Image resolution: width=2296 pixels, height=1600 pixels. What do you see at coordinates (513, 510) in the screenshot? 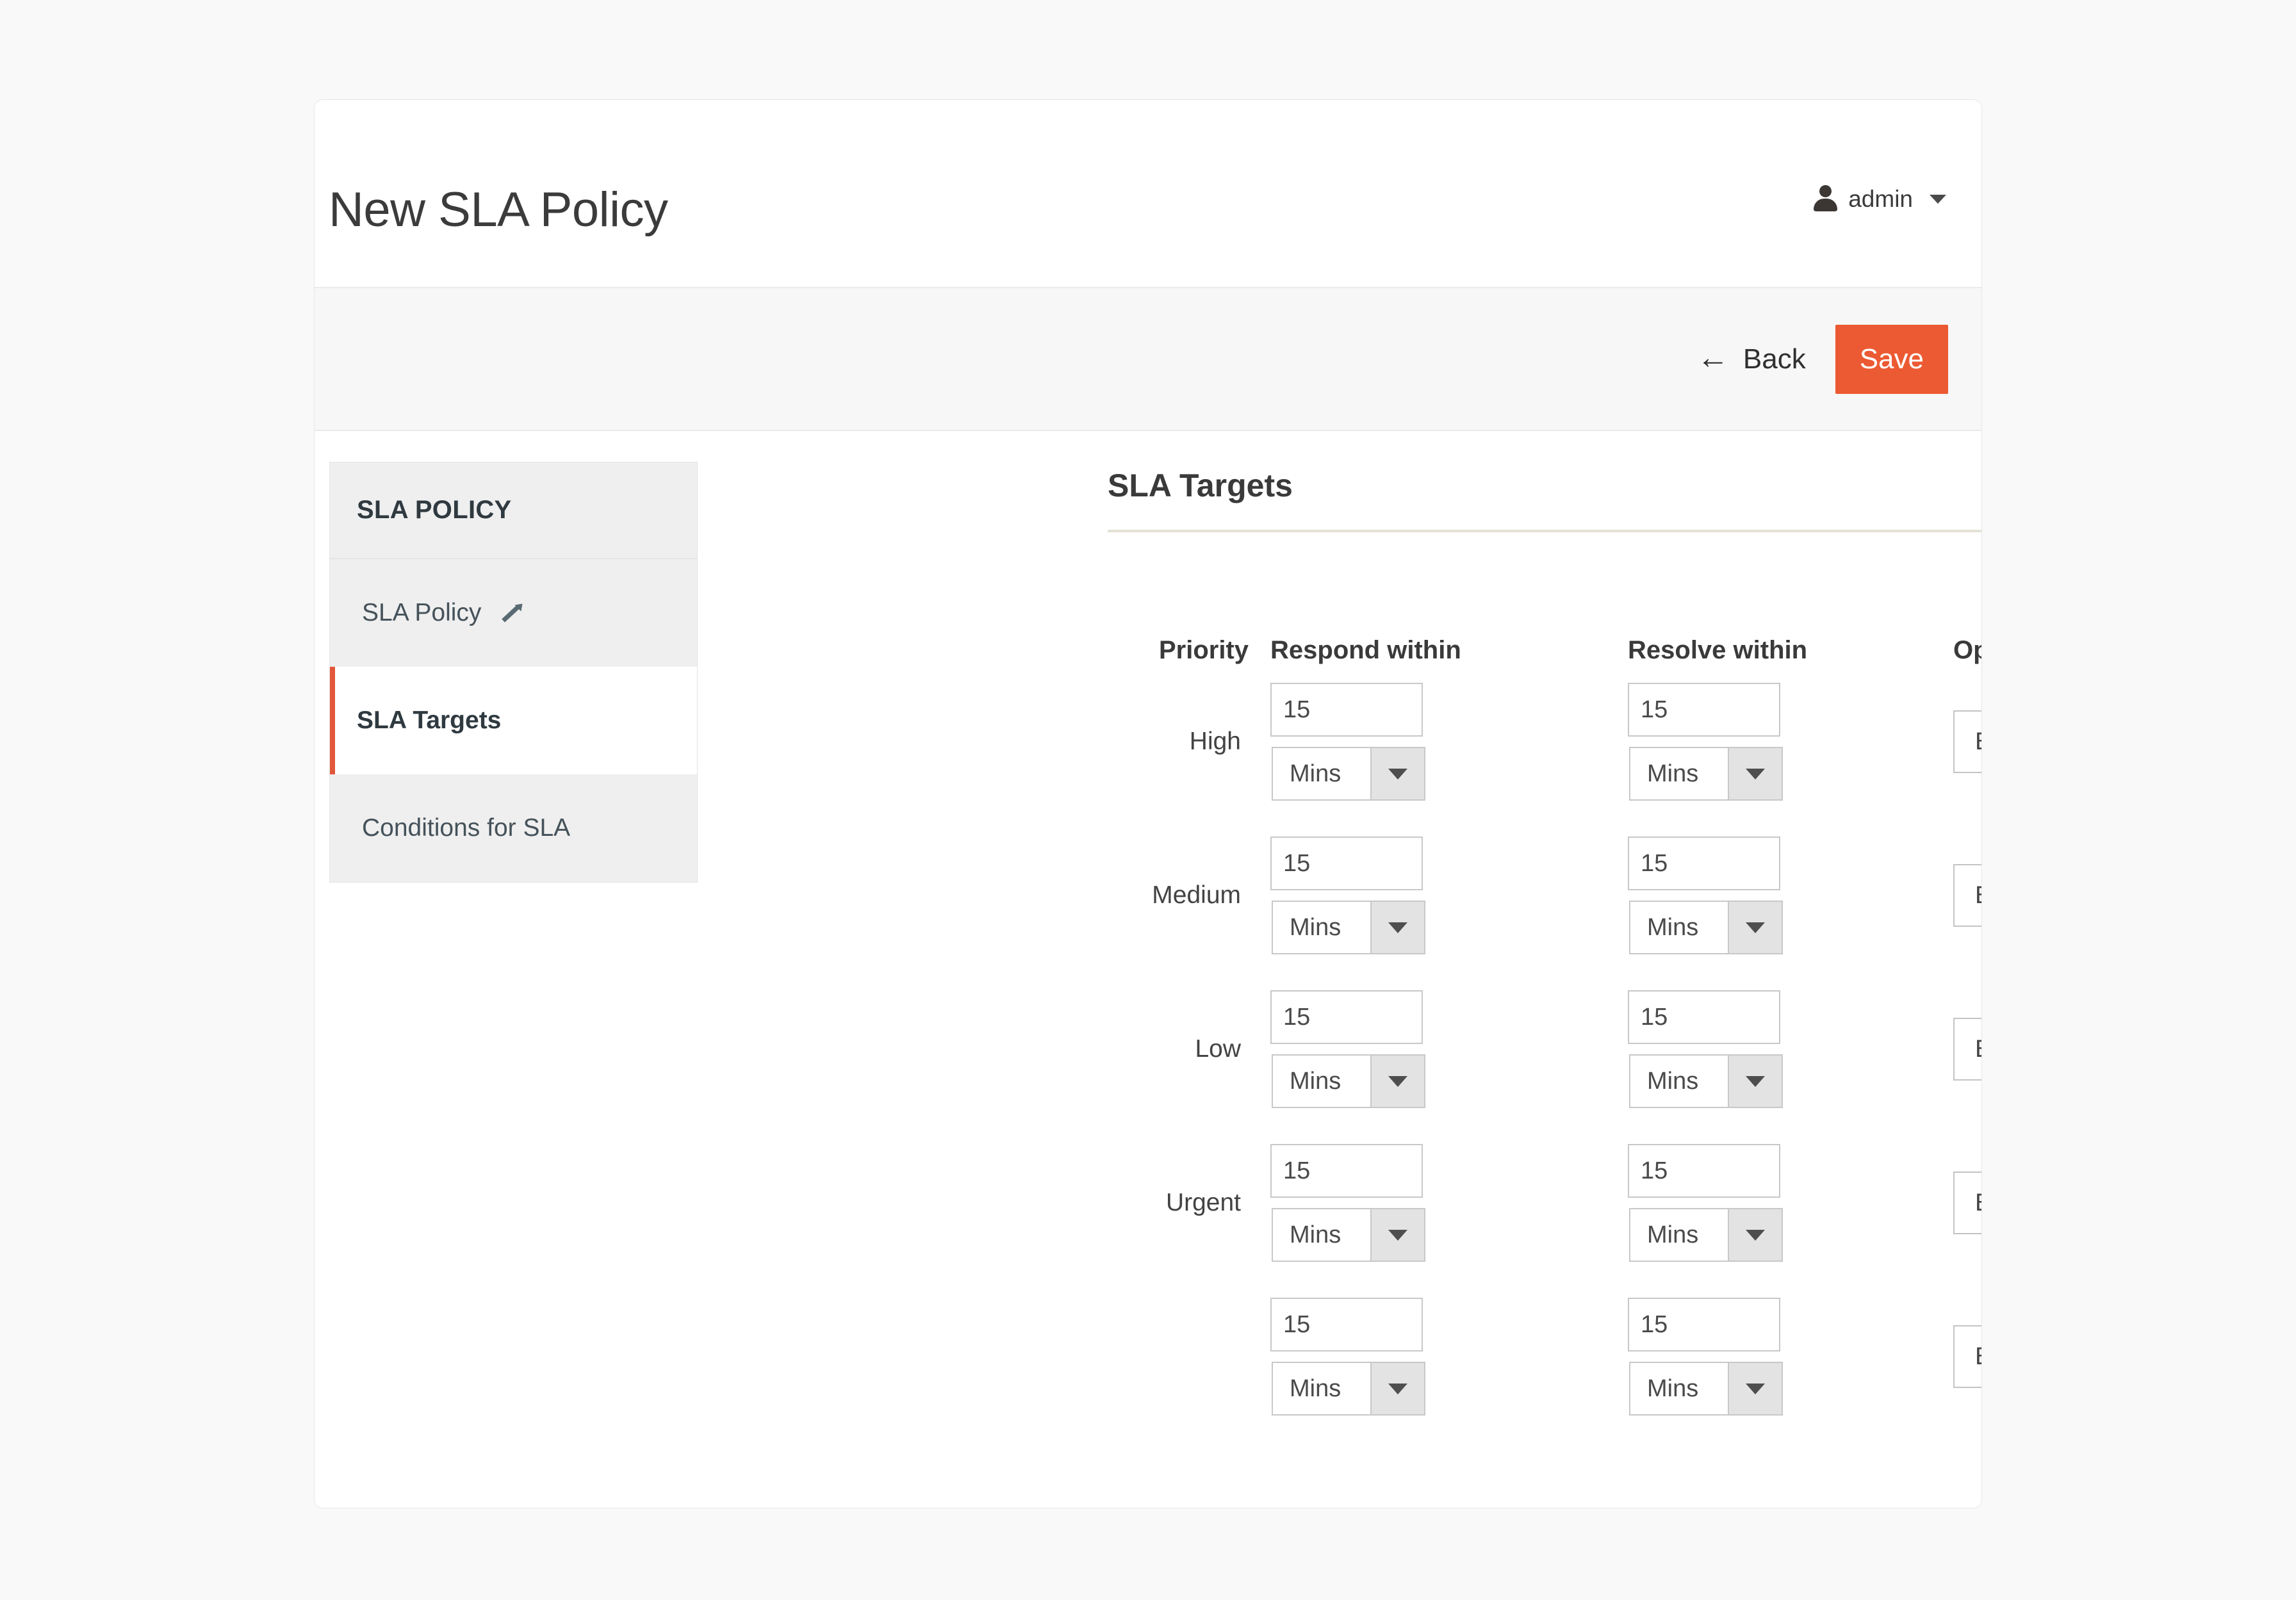
I see `sidebar-title: SLA POLICY` at bounding box center [513, 510].